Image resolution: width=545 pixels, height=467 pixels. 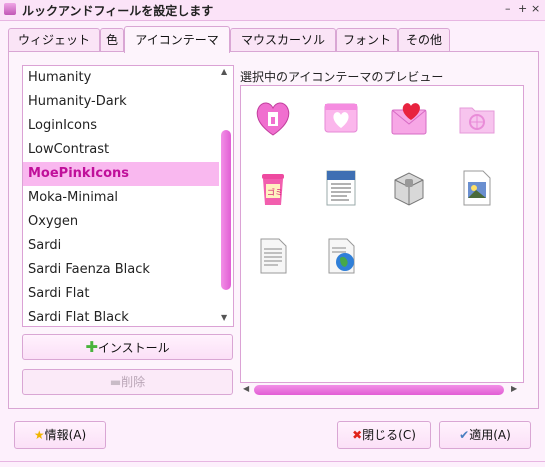 I want to click on document-icon, so click(x=341, y=188).